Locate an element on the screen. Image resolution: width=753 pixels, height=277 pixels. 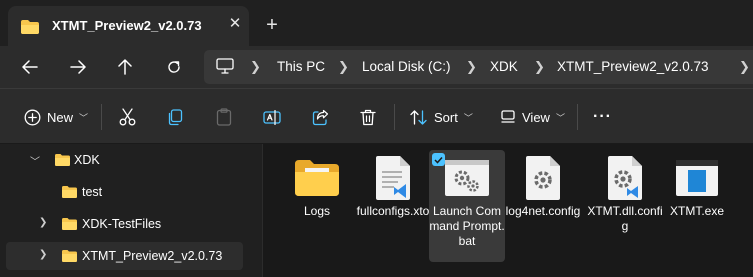
paste-button is located at coordinates (224, 117).